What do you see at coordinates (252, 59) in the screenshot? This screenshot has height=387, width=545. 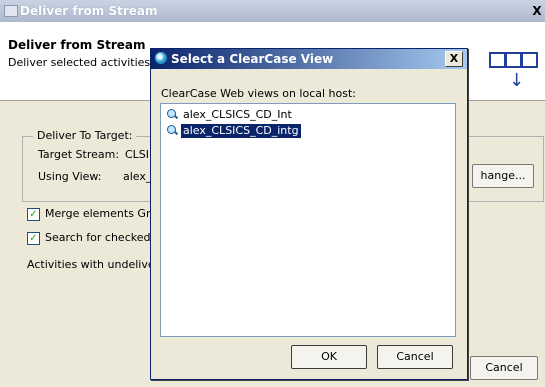 I see `dialog-title: Select a ClearCase View` at bounding box center [252, 59].